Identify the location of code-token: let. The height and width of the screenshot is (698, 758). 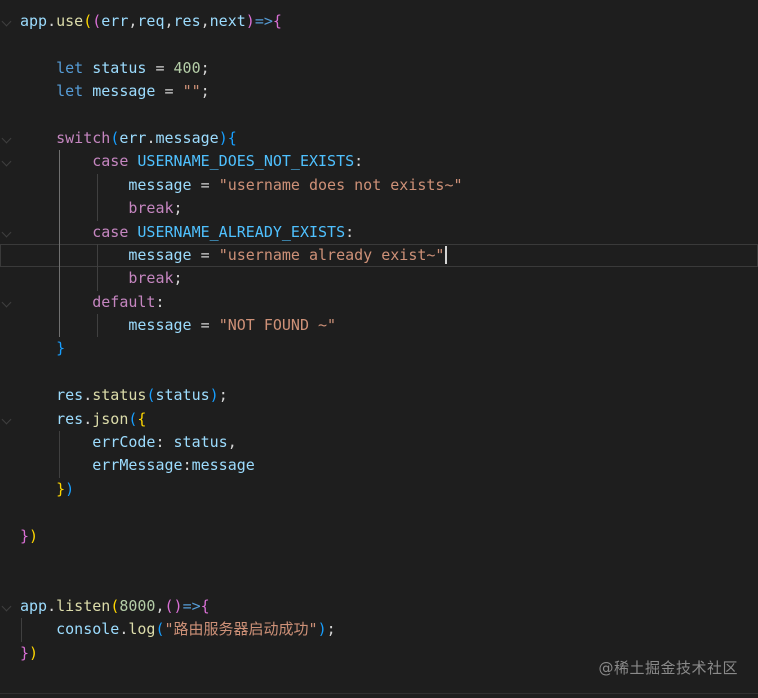
(70, 67).